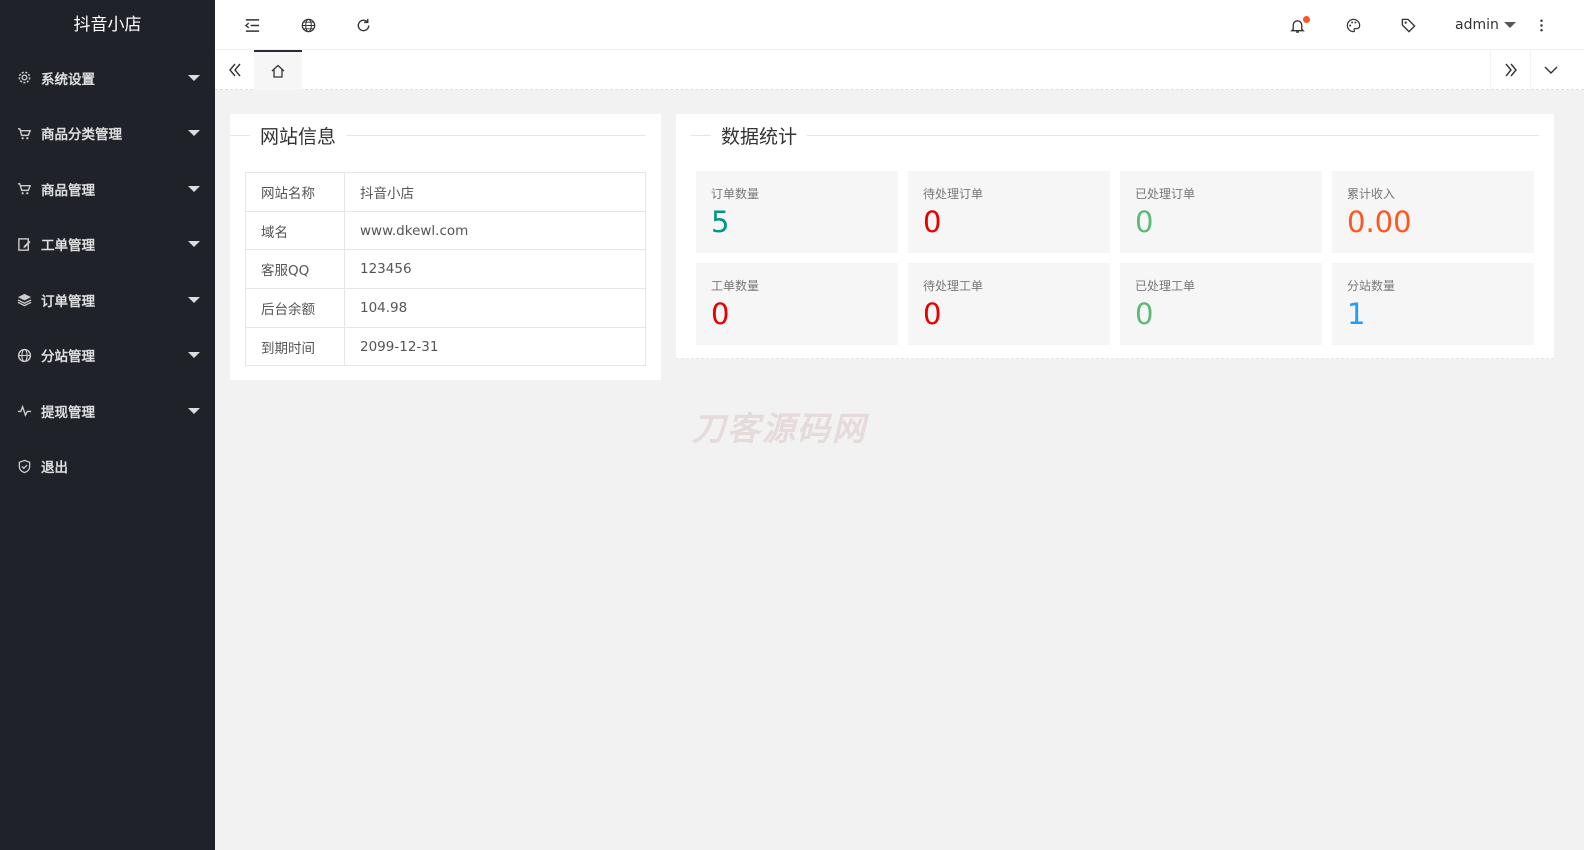 This screenshot has width=1584, height=850. I want to click on palette-icon, so click(1353, 25).